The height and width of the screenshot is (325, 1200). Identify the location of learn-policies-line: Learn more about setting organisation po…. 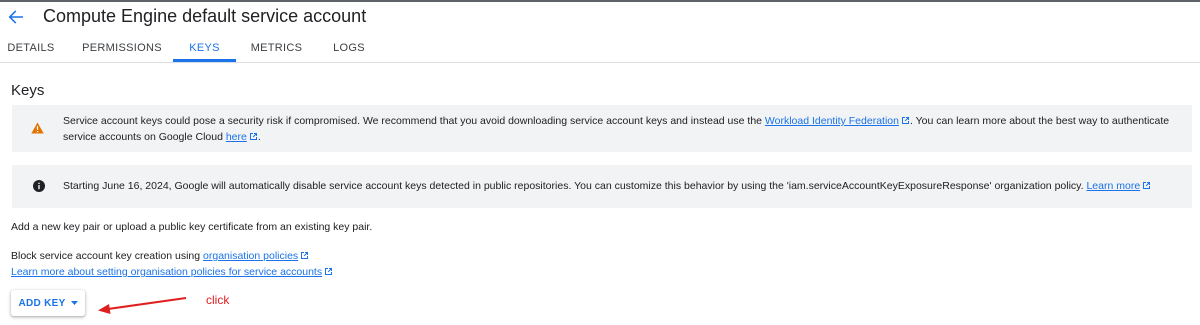
(172, 272).